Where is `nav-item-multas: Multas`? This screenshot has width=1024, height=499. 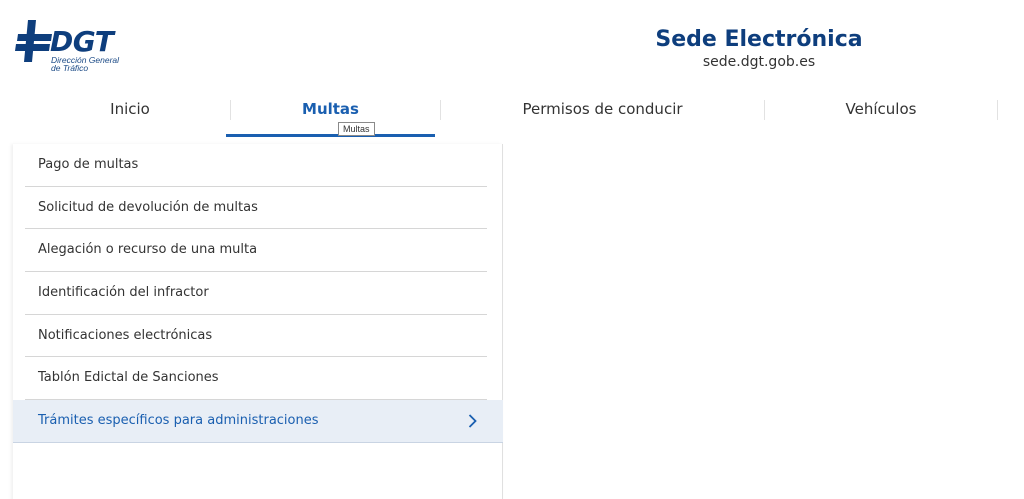 nav-item-multas: Multas is located at coordinates (330, 115).